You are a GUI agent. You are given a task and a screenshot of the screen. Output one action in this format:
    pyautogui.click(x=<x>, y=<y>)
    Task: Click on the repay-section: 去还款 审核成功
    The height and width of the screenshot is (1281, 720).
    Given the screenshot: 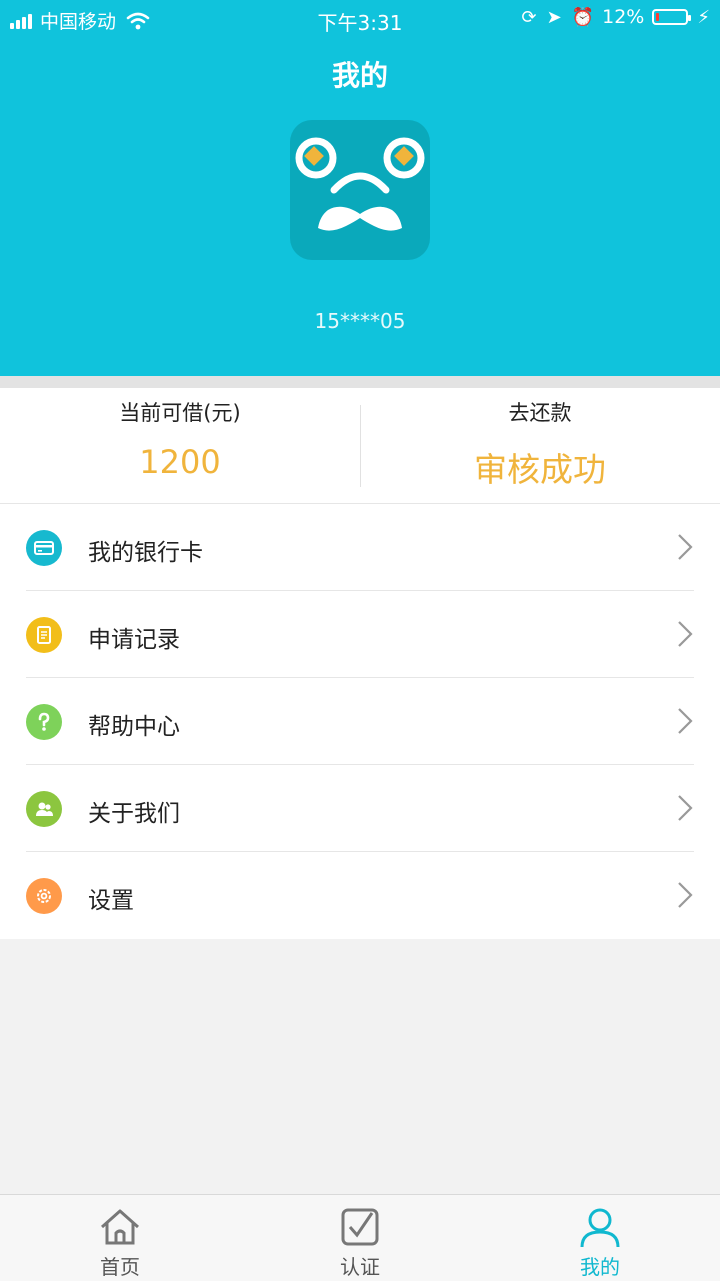 What is the action you would take?
    pyautogui.click(x=540, y=445)
    